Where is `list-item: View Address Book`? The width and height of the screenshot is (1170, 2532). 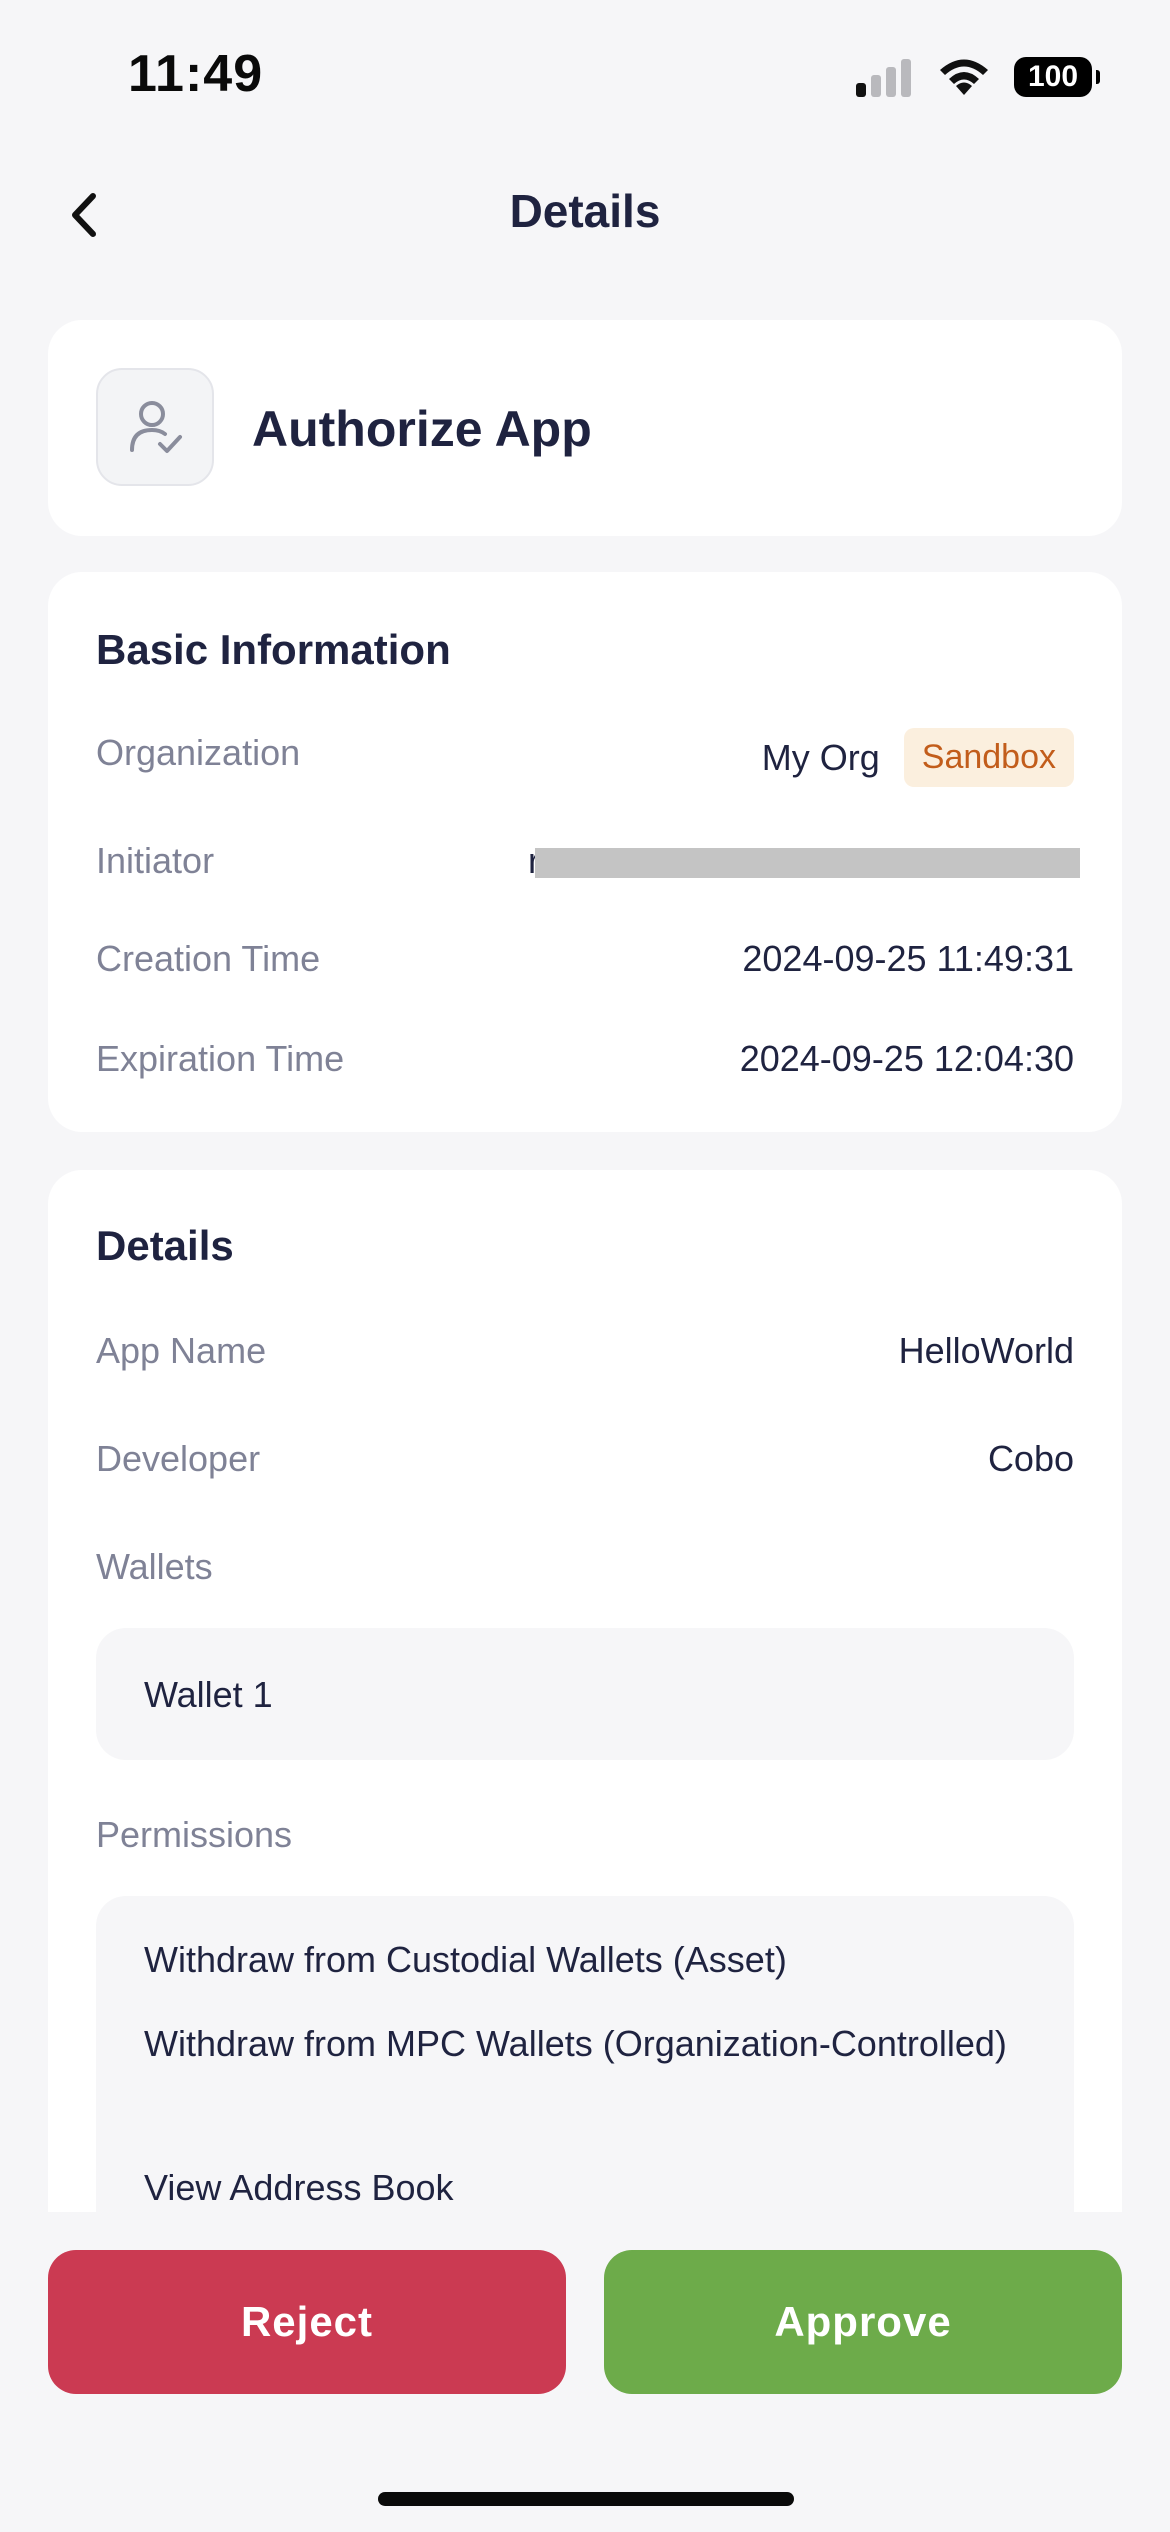 list-item: View Address Book is located at coordinates (299, 2187).